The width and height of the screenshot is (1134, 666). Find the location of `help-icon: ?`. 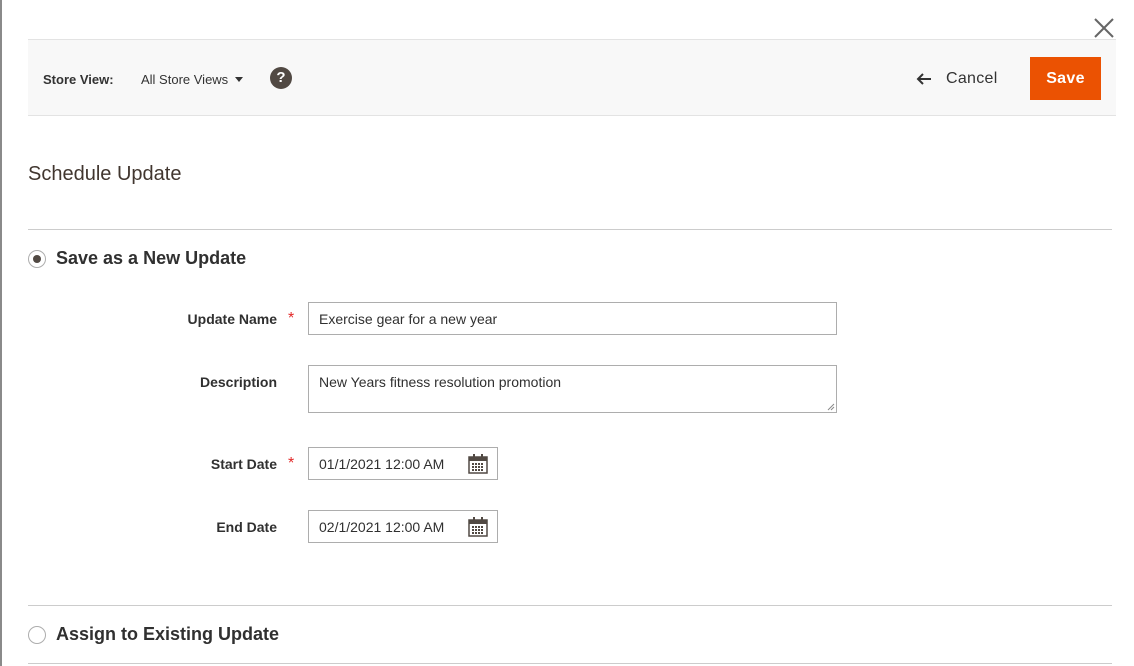

help-icon: ? is located at coordinates (281, 78).